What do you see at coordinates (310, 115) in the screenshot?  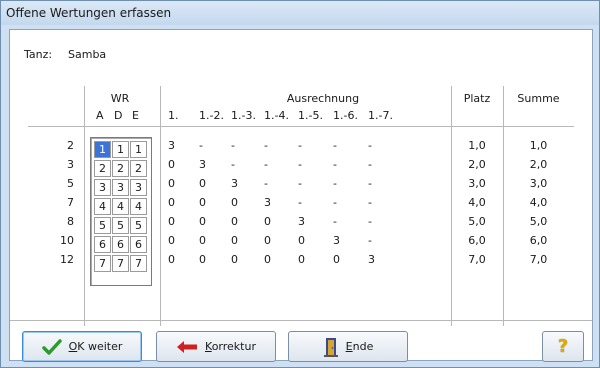 I see `calc-subheader: 1.-5.` at bounding box center [310, 115].